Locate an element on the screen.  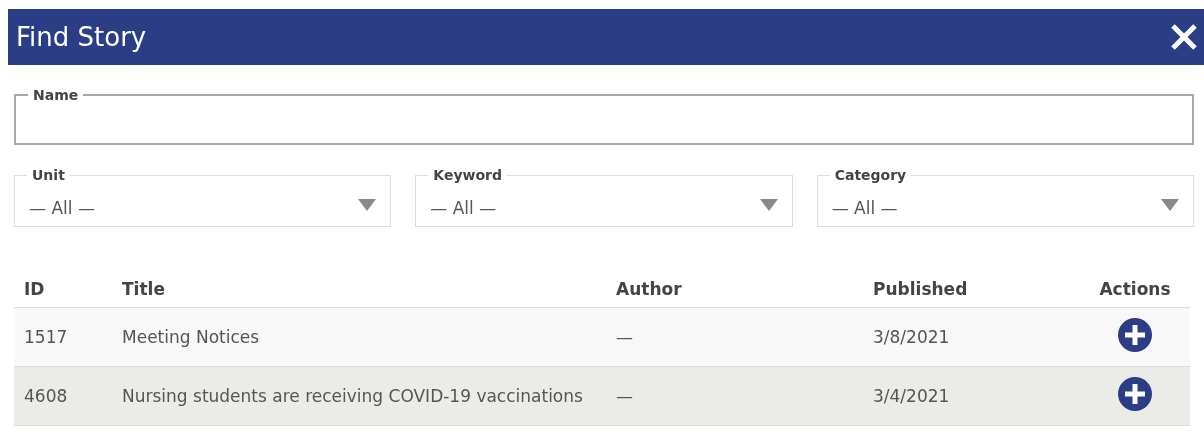
window-title: Find Story is located at coordinates (81, 37).